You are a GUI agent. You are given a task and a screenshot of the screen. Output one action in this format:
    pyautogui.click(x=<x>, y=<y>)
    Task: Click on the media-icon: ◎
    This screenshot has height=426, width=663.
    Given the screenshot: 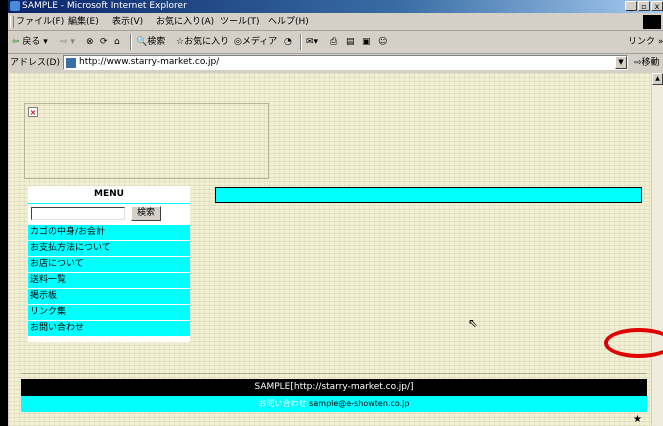 What is the action you would take?
    pyautogui.click(x=238, y=42)
    